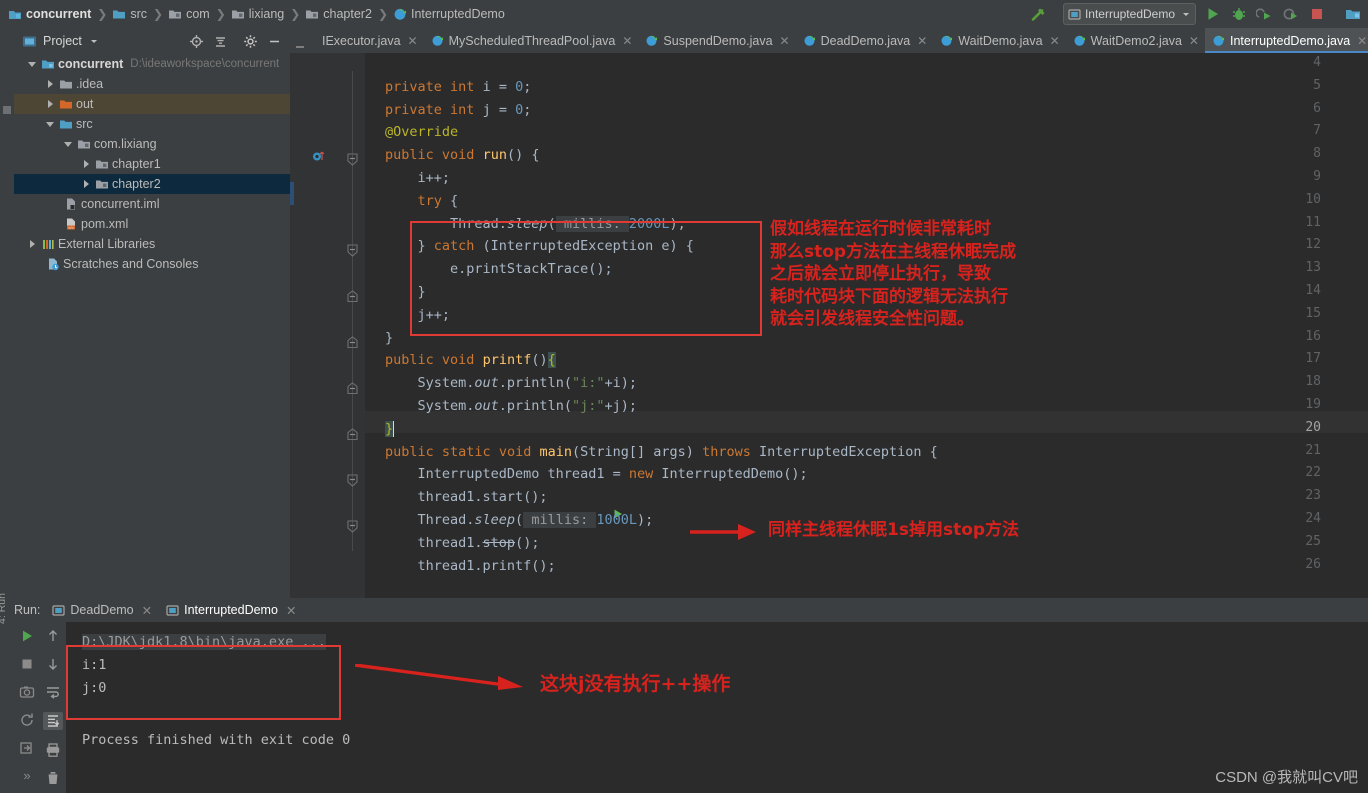  Describe the element at coordinates (152, 244) in the screenshot. I see `tree-item-external-libraries: External Libraries` at that location.